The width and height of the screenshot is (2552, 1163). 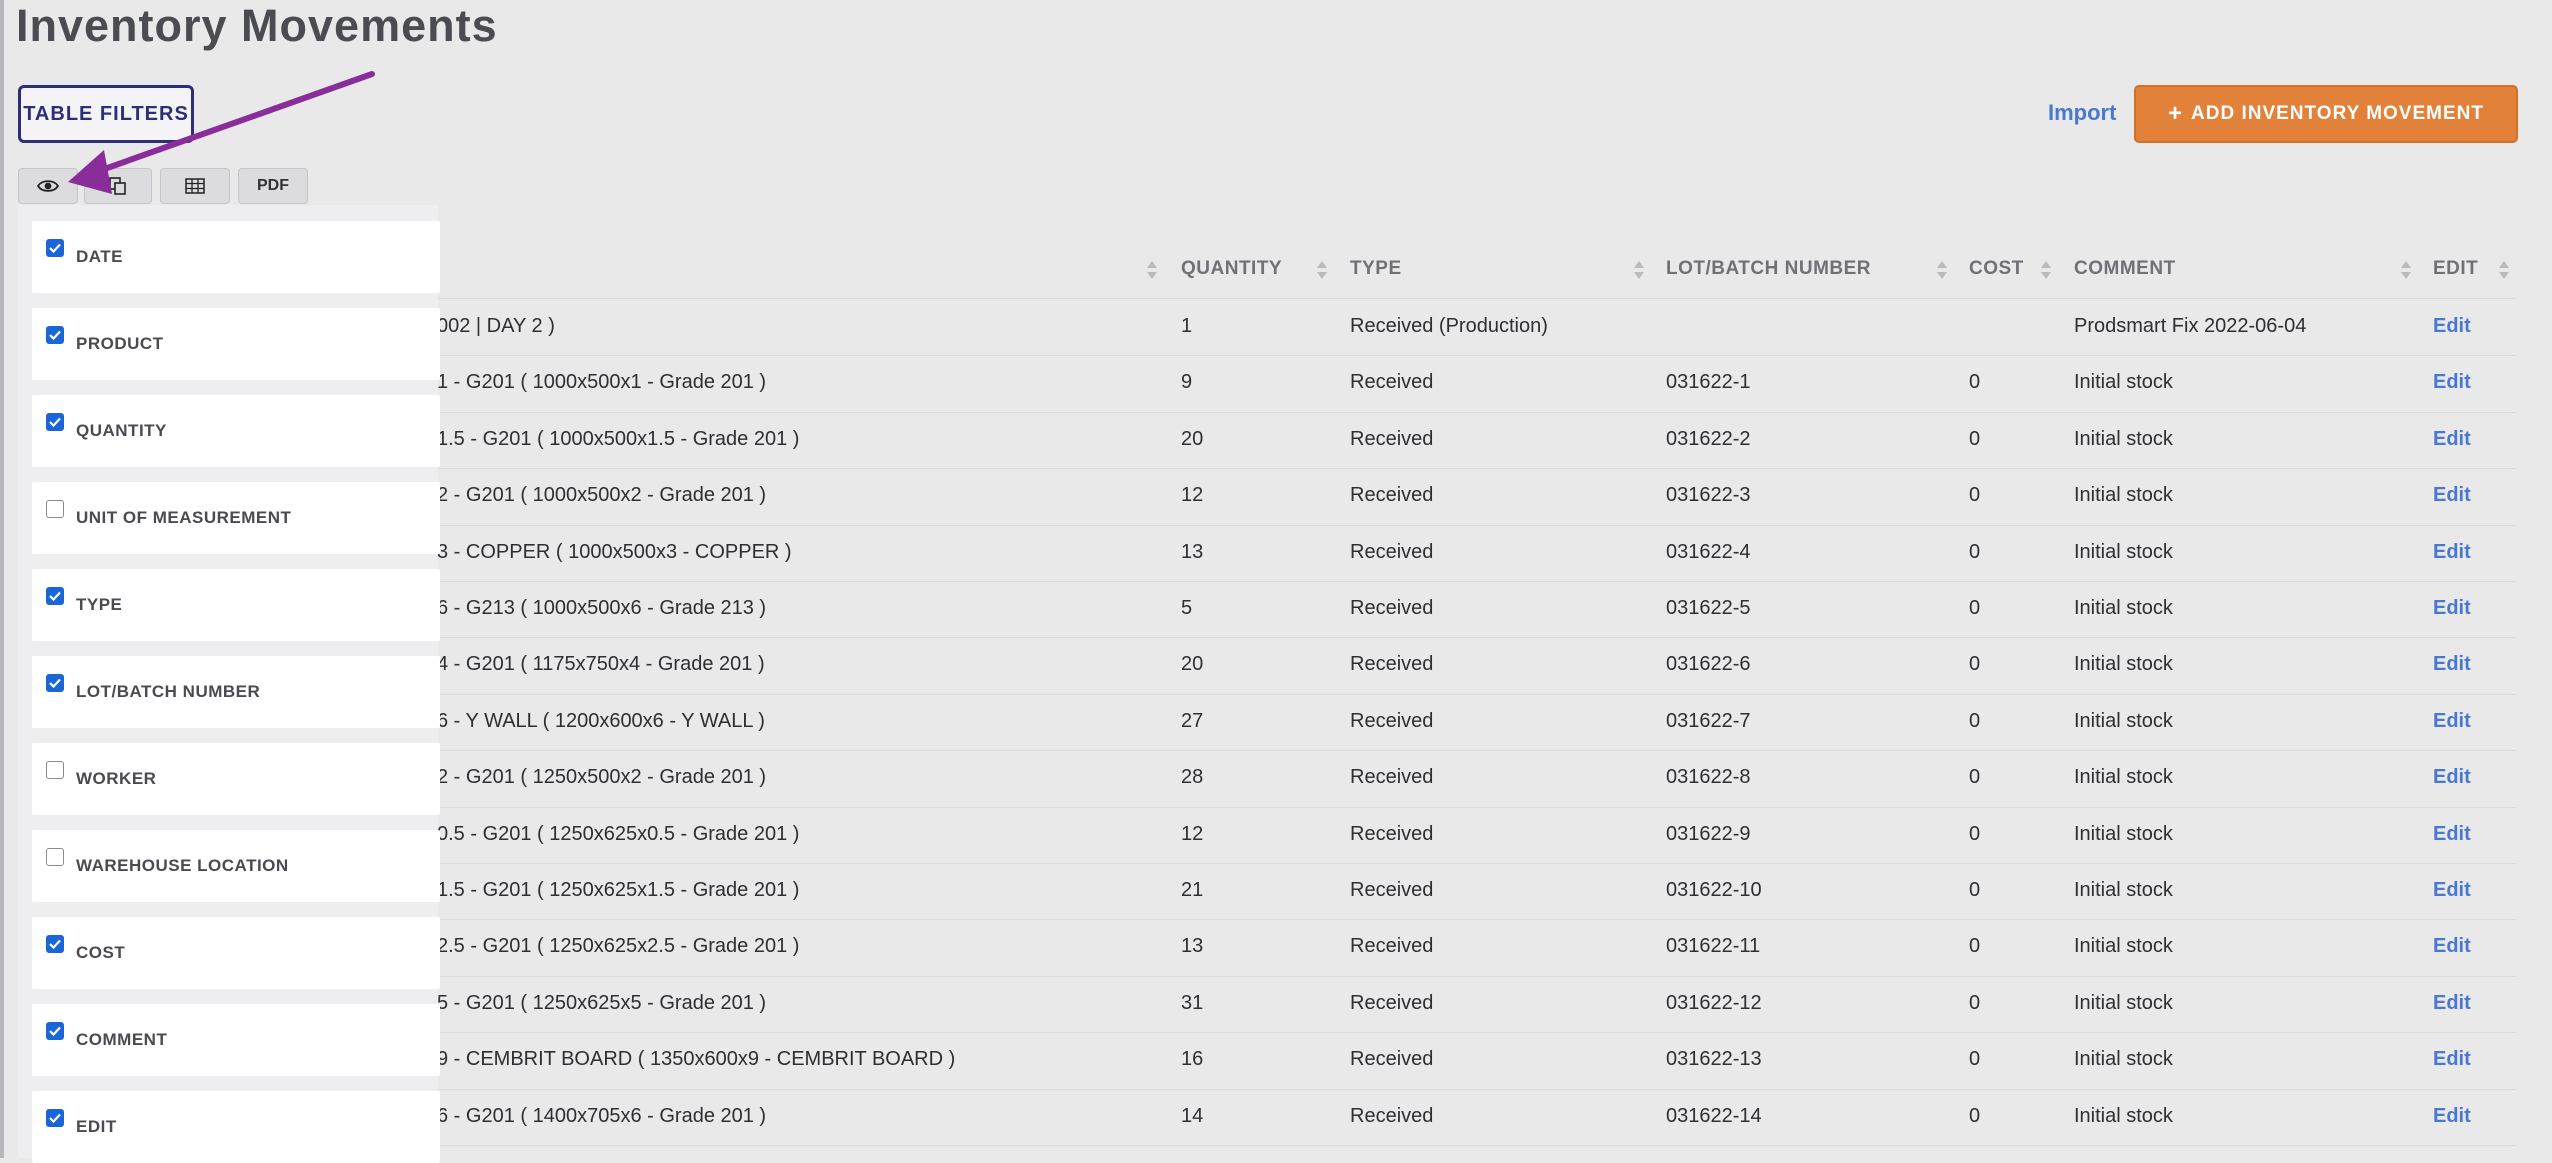 What do you see at coordinates (1192, 495) in the screenshot?
I see `cell-quantity: 12` at bounding box center [1192, 495].